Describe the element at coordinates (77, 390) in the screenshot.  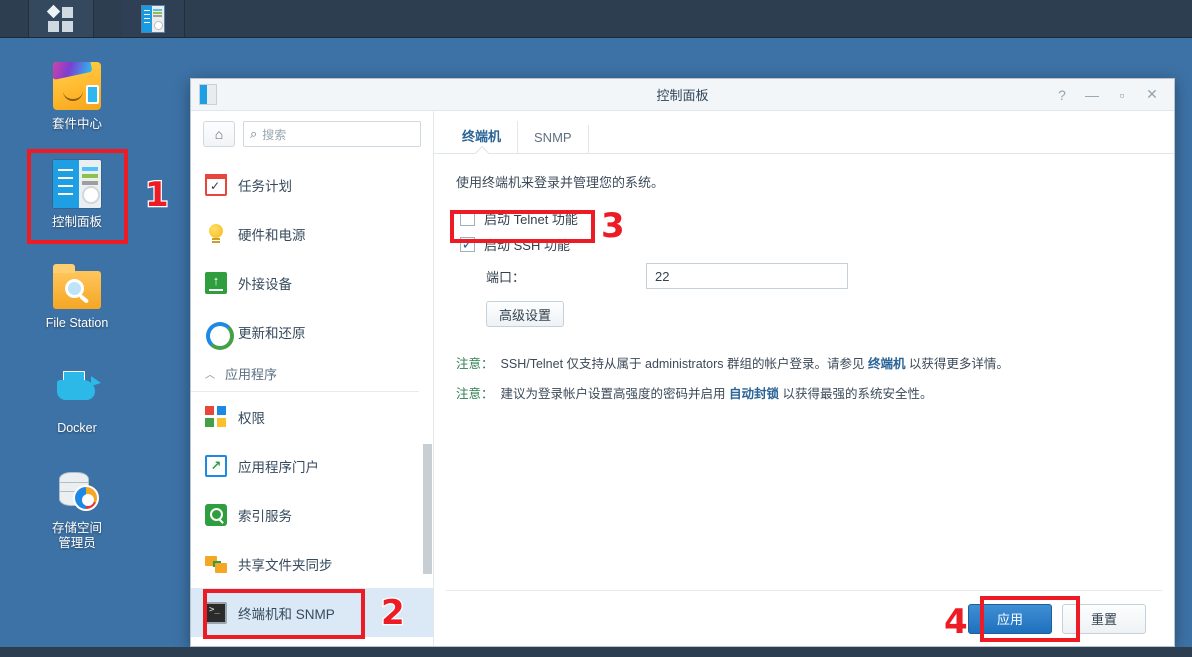
I see `docker-whale-icon` at that location.